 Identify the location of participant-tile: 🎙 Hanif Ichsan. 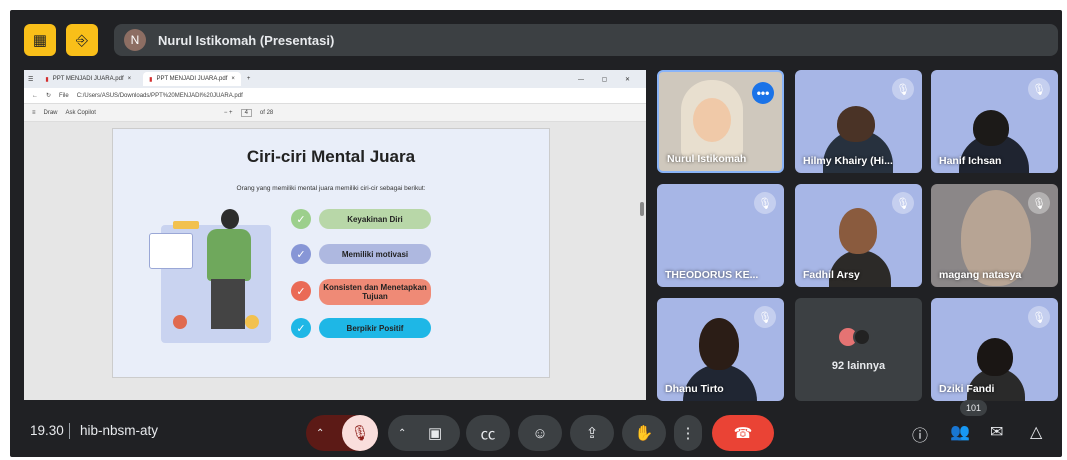
(994, 121).